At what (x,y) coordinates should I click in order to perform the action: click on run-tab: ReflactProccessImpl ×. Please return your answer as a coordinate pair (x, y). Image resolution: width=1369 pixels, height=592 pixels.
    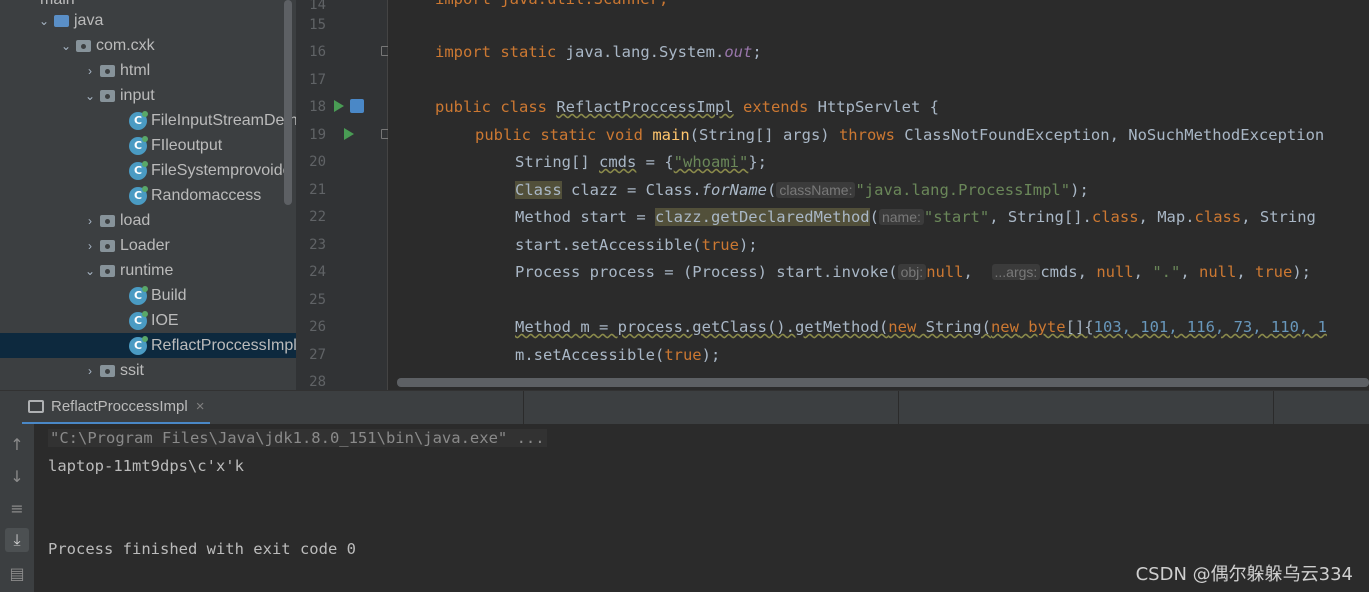
    Looking at the image, I should click on (116, 408).